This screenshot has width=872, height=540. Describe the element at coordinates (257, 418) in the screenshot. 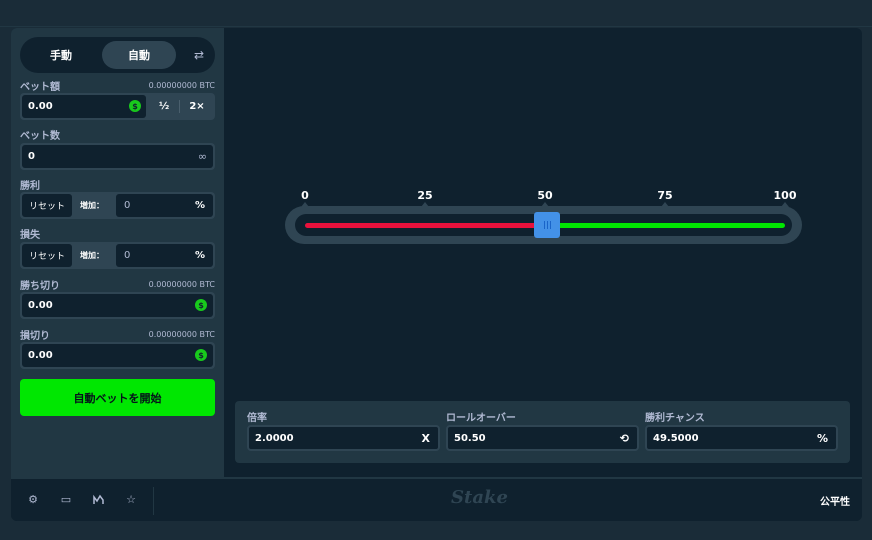

I see `multiplier-label: 倍率` at that location.